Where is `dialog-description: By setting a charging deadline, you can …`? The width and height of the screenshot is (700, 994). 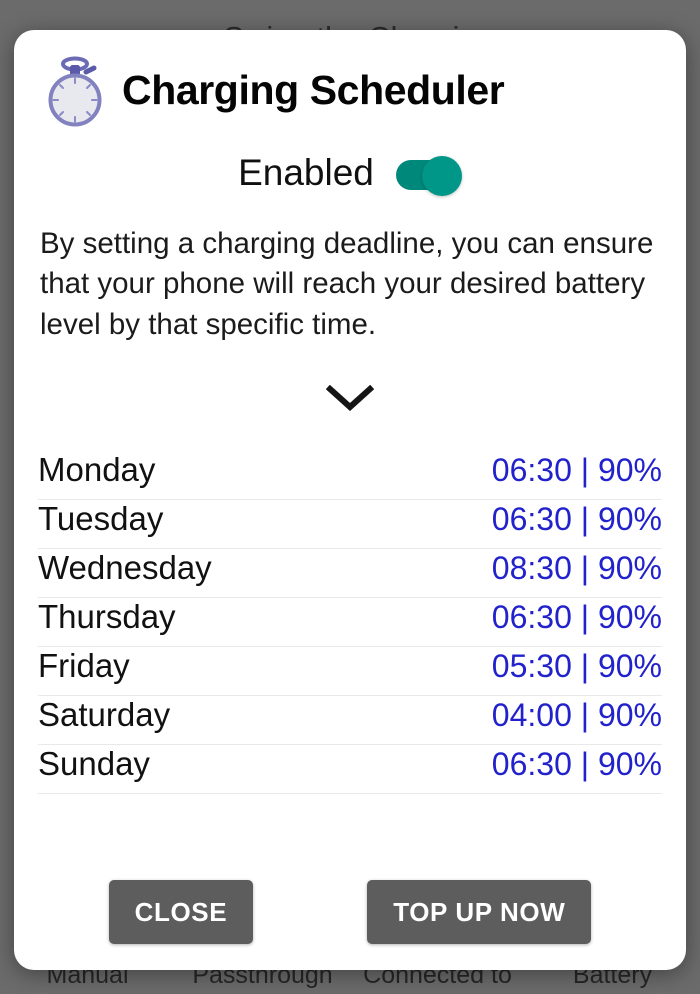 dialog-description: By setting a charging deadline, you can … is located at coordinates (347, 284).